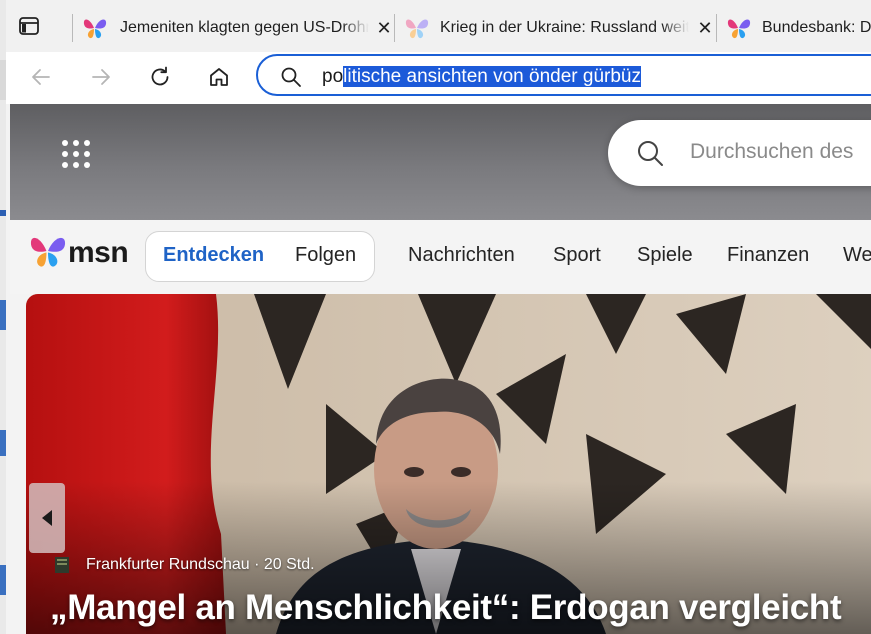  Describe the element at coordinates (98, 252) in the screenshot. I see `msn-logo-text: msn` at that location.